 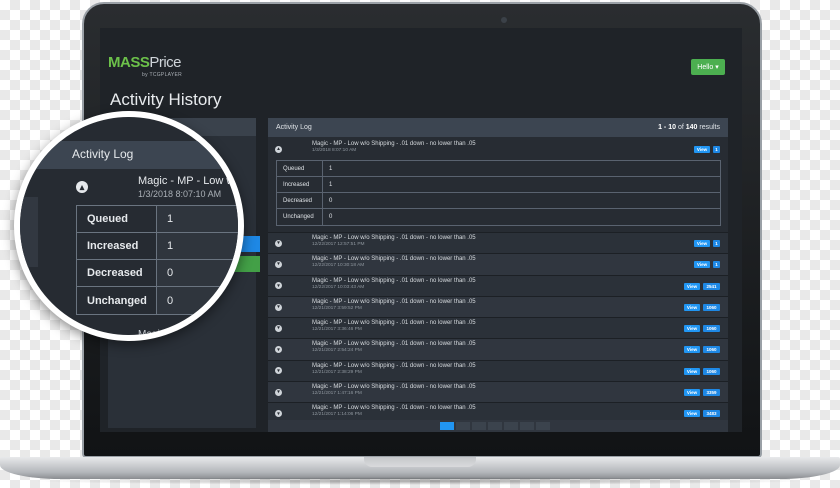 What do you see at coordinates (129, 62) in the screenshot?
I see `logo-mass: MASS` at bounding box center [129, 62].